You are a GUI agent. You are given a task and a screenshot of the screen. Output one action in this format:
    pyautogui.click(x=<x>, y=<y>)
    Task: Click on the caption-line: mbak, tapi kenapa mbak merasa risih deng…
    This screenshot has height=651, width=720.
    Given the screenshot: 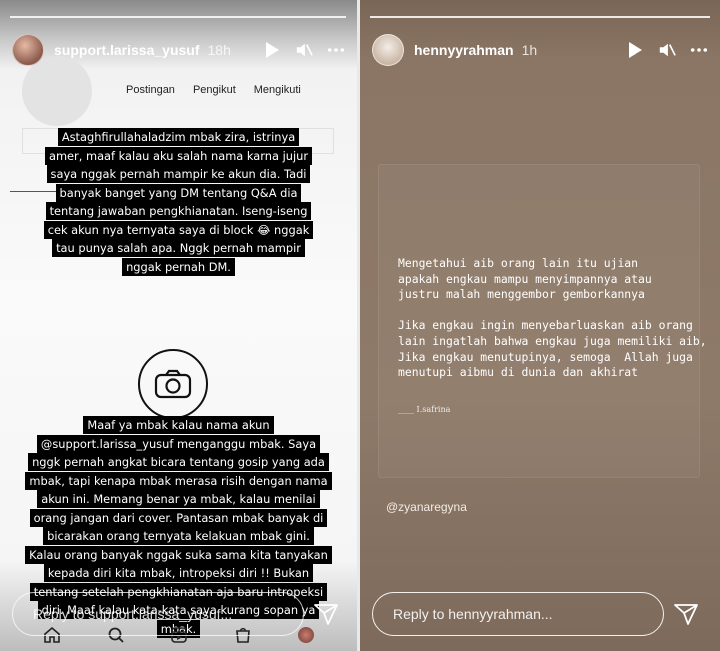 What is the action you would take?
    pyautogui.click(x=178, y=480)
    